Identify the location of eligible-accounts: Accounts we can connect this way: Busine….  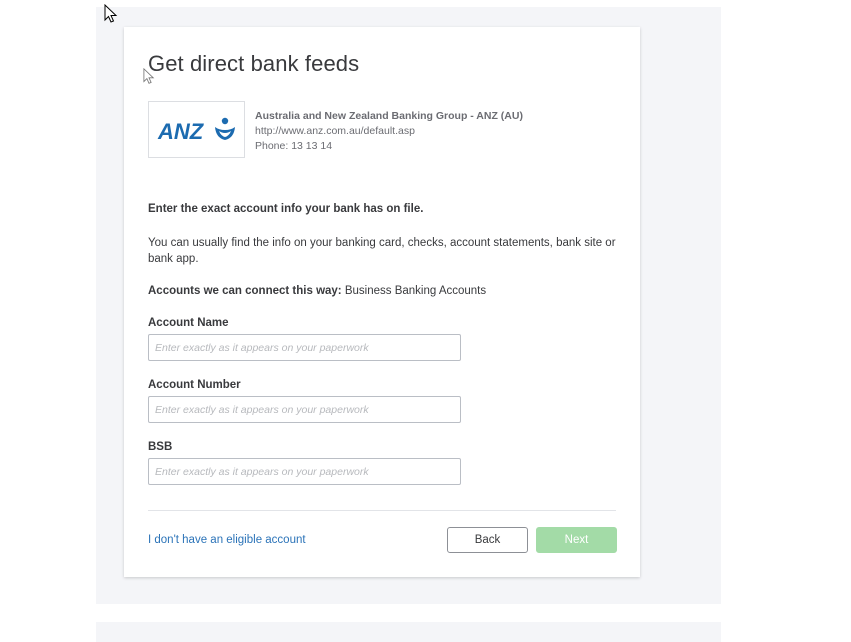
(317, 291).